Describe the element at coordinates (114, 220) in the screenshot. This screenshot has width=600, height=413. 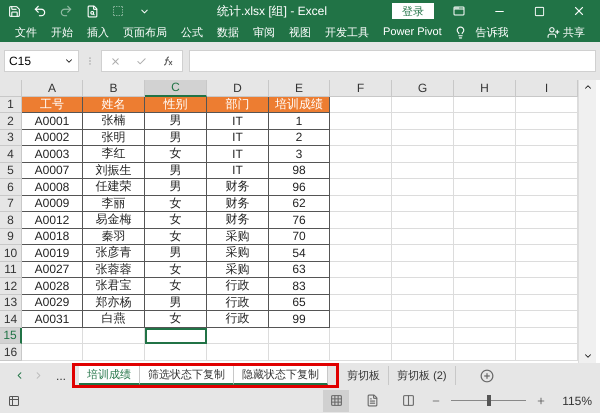
I see `table-cell: 易金梅` at that location.